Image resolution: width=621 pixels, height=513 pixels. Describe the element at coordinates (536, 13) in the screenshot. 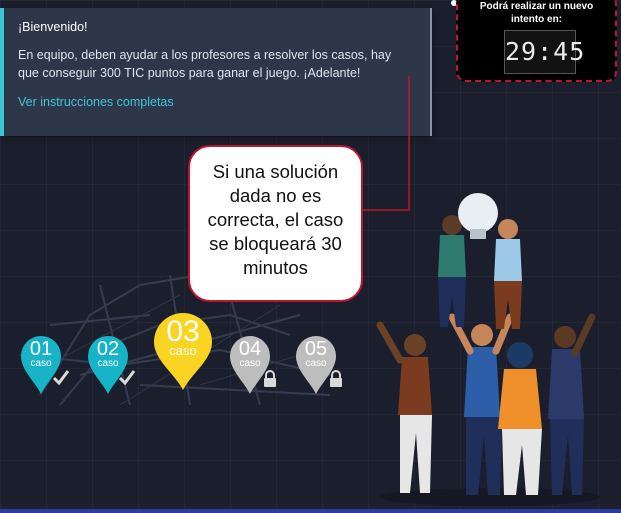

I see `timer-label: Podrá realizar un nuevo intento en:` at that location.